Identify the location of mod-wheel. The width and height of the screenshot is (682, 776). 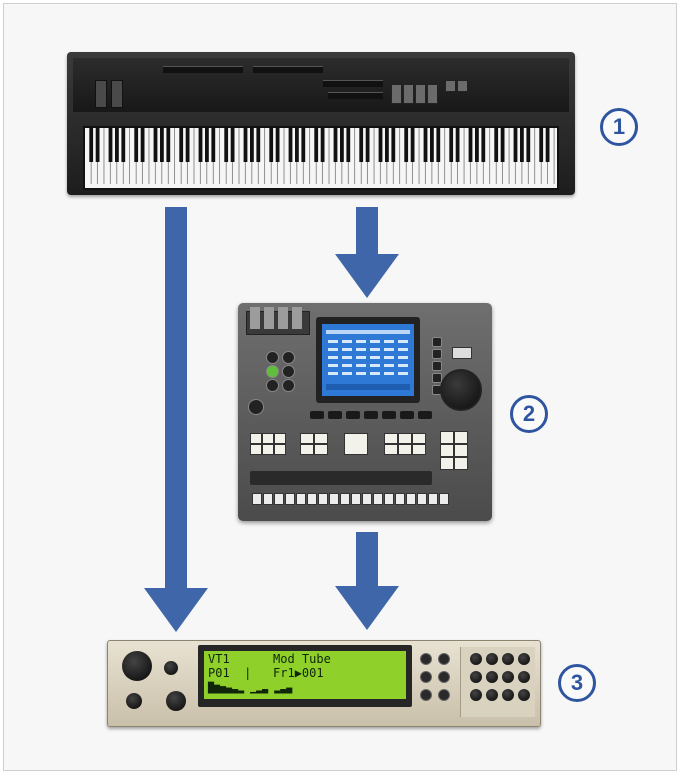
(117, 94).